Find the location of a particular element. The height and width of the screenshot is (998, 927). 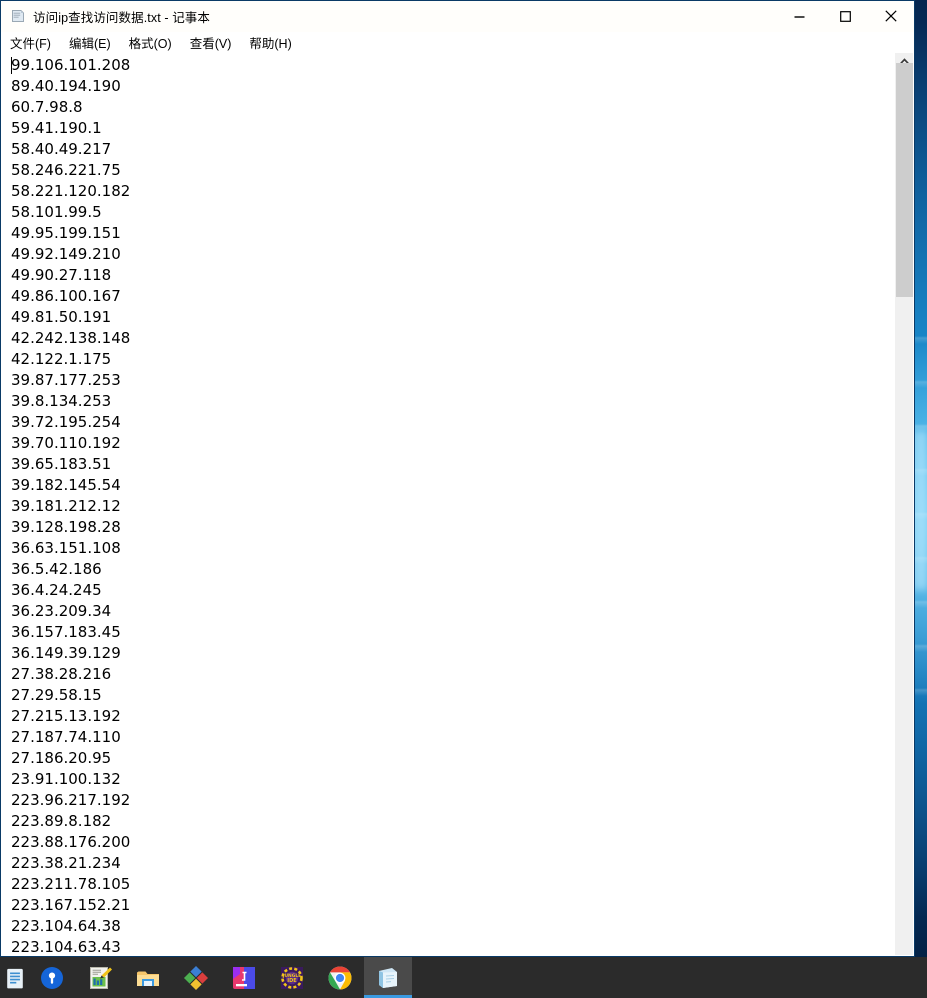

menu-item-help: 帮助(H) is located at coordinates (274, 43).